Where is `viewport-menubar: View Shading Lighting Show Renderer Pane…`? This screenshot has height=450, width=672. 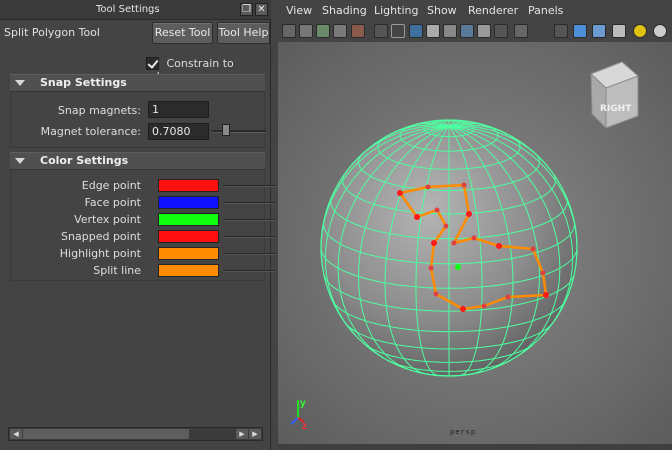
viewport-menubar: View Shading Lighting Show Renderer Pane… is located at coordinates (475, 10).